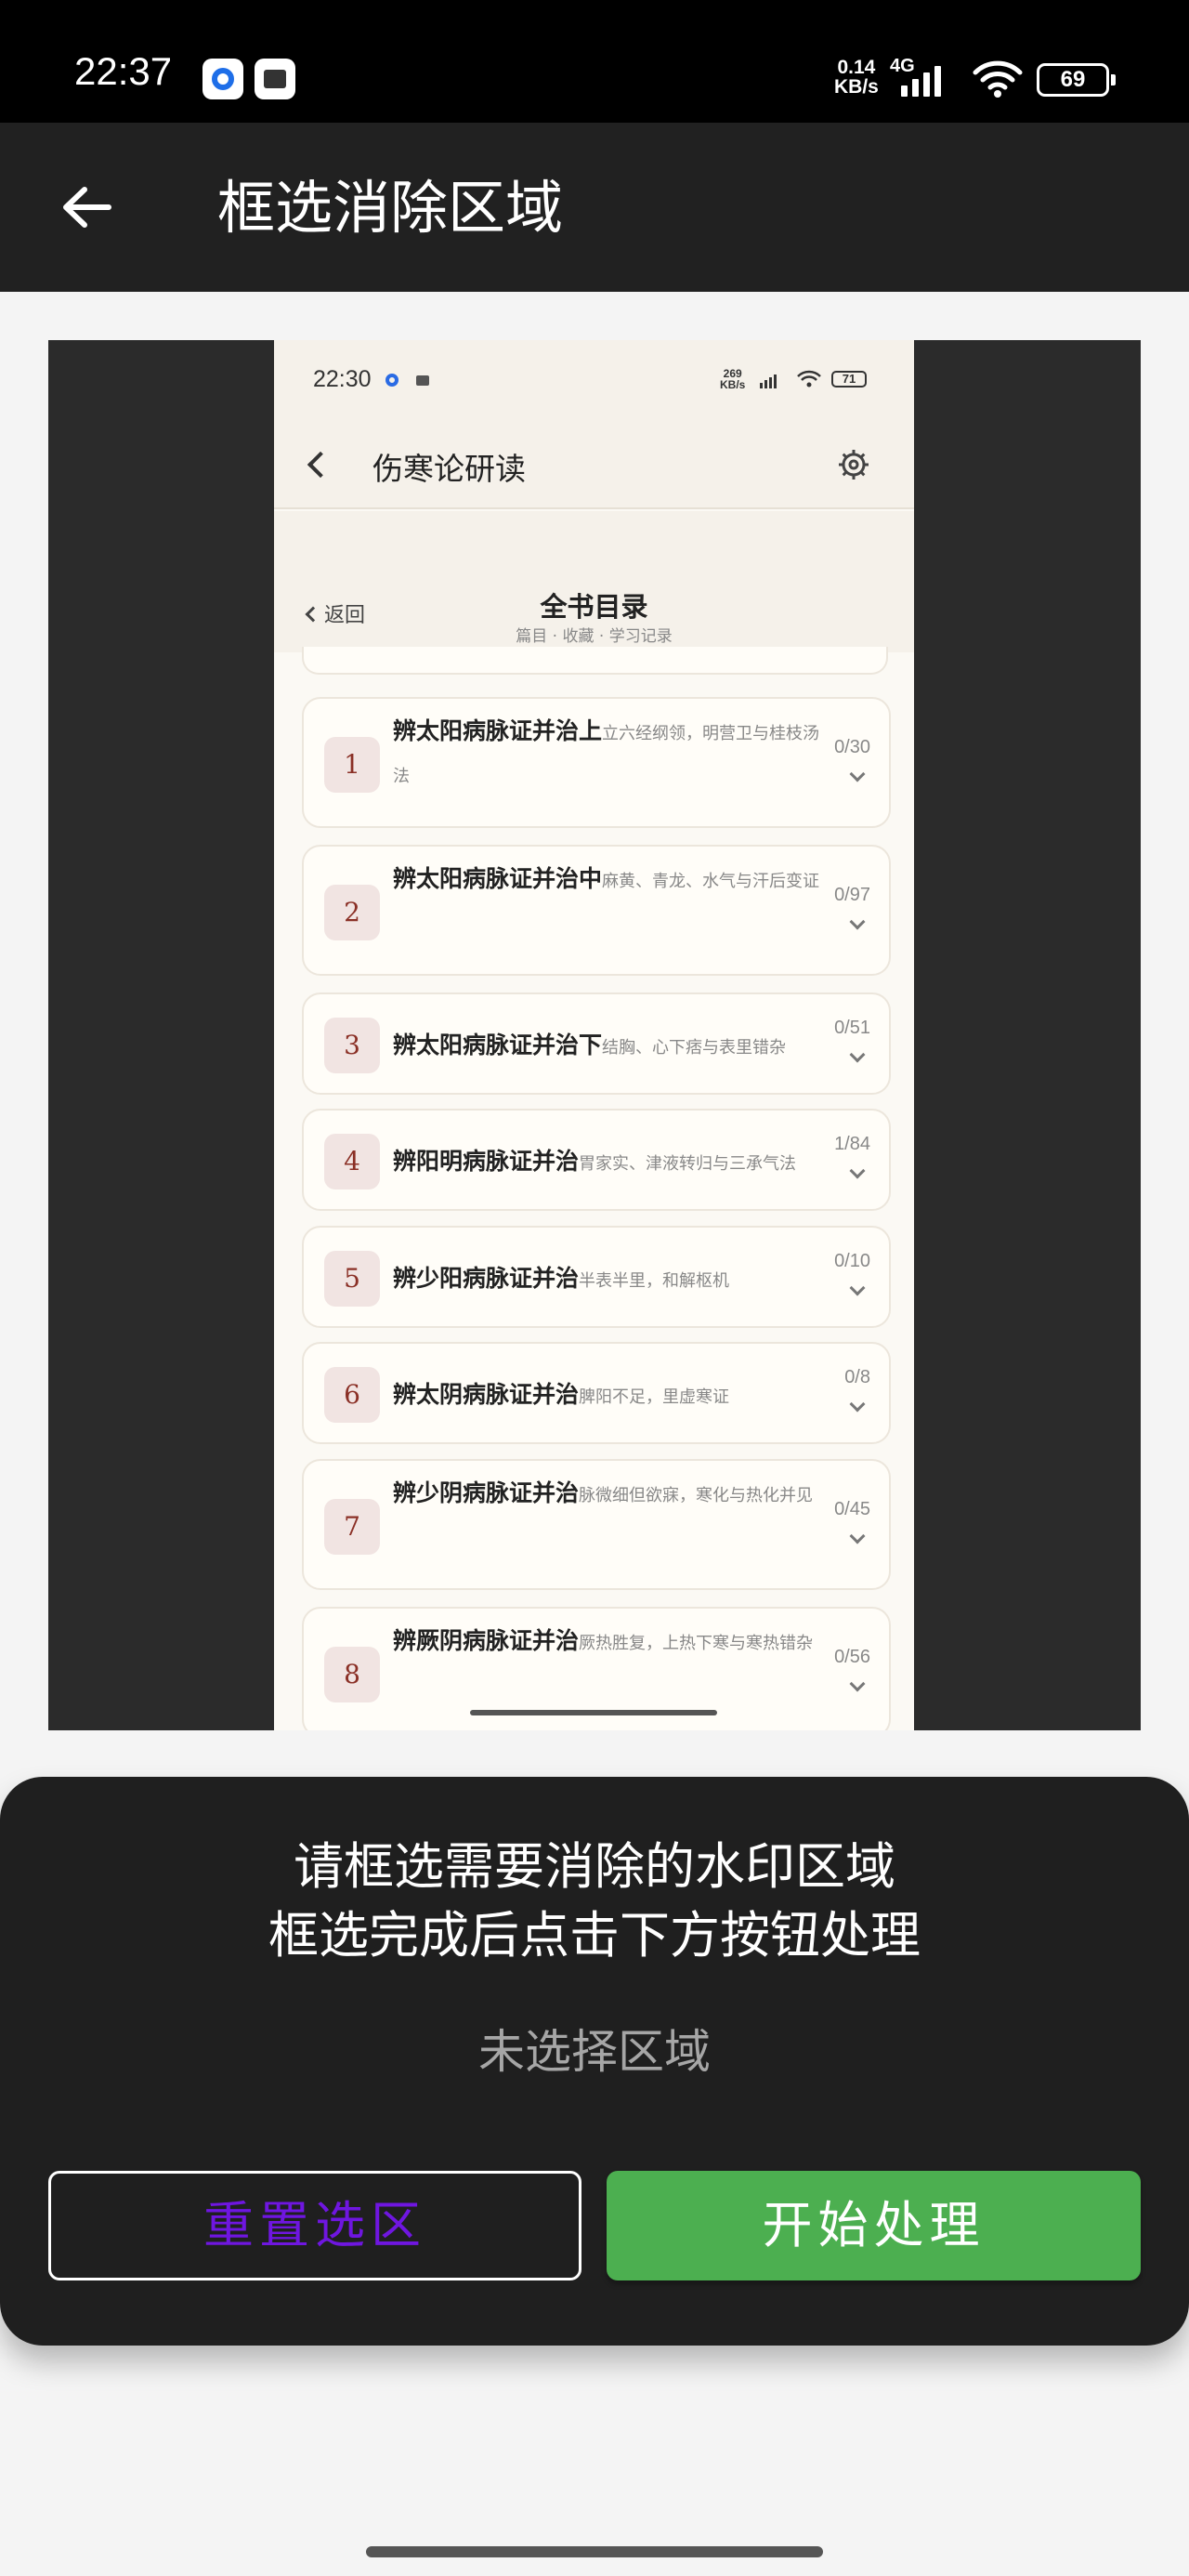  Describe the element at coordinates (342, 379) in the screenshot. I see `preview-status-time: 22:30` at that location.